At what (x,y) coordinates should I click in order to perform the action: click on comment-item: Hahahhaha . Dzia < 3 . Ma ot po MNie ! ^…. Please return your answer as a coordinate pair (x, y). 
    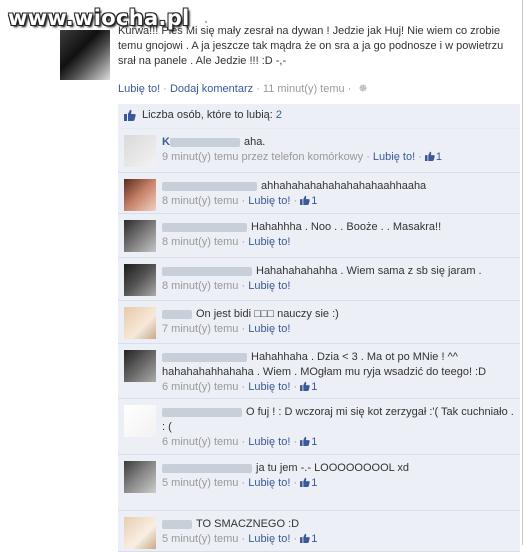
    Looking at the image, I should click on (319, 371).